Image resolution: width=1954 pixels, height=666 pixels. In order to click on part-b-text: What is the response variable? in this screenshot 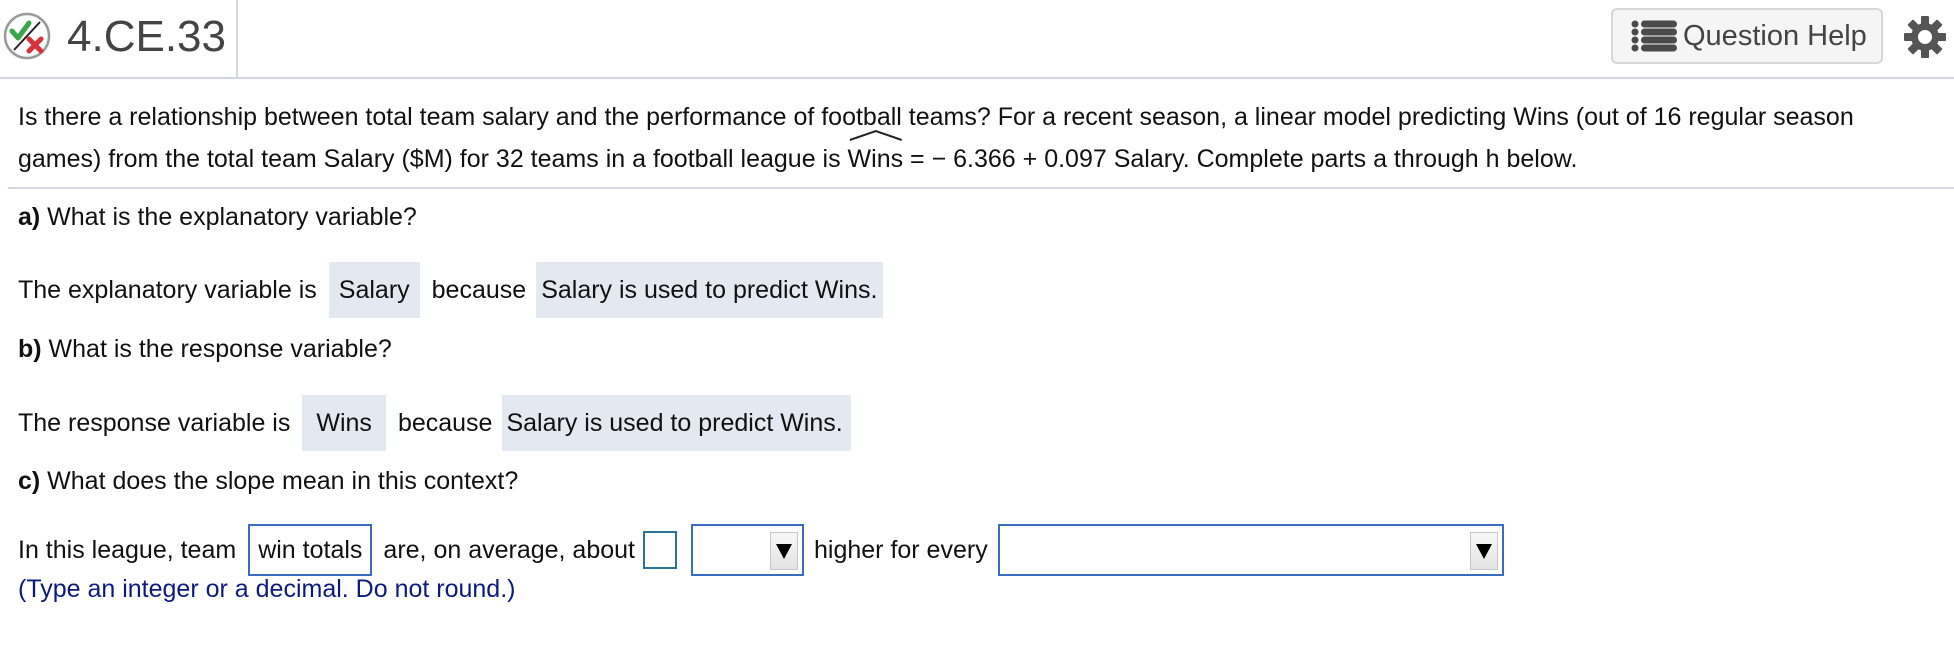, I will do `click(216, 349)`.